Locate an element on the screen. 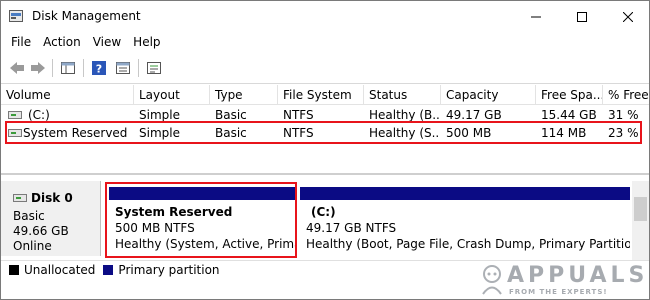 This screenshot has width=650, height=300. forward-arrow-icon is located at coordinates (38, 68).